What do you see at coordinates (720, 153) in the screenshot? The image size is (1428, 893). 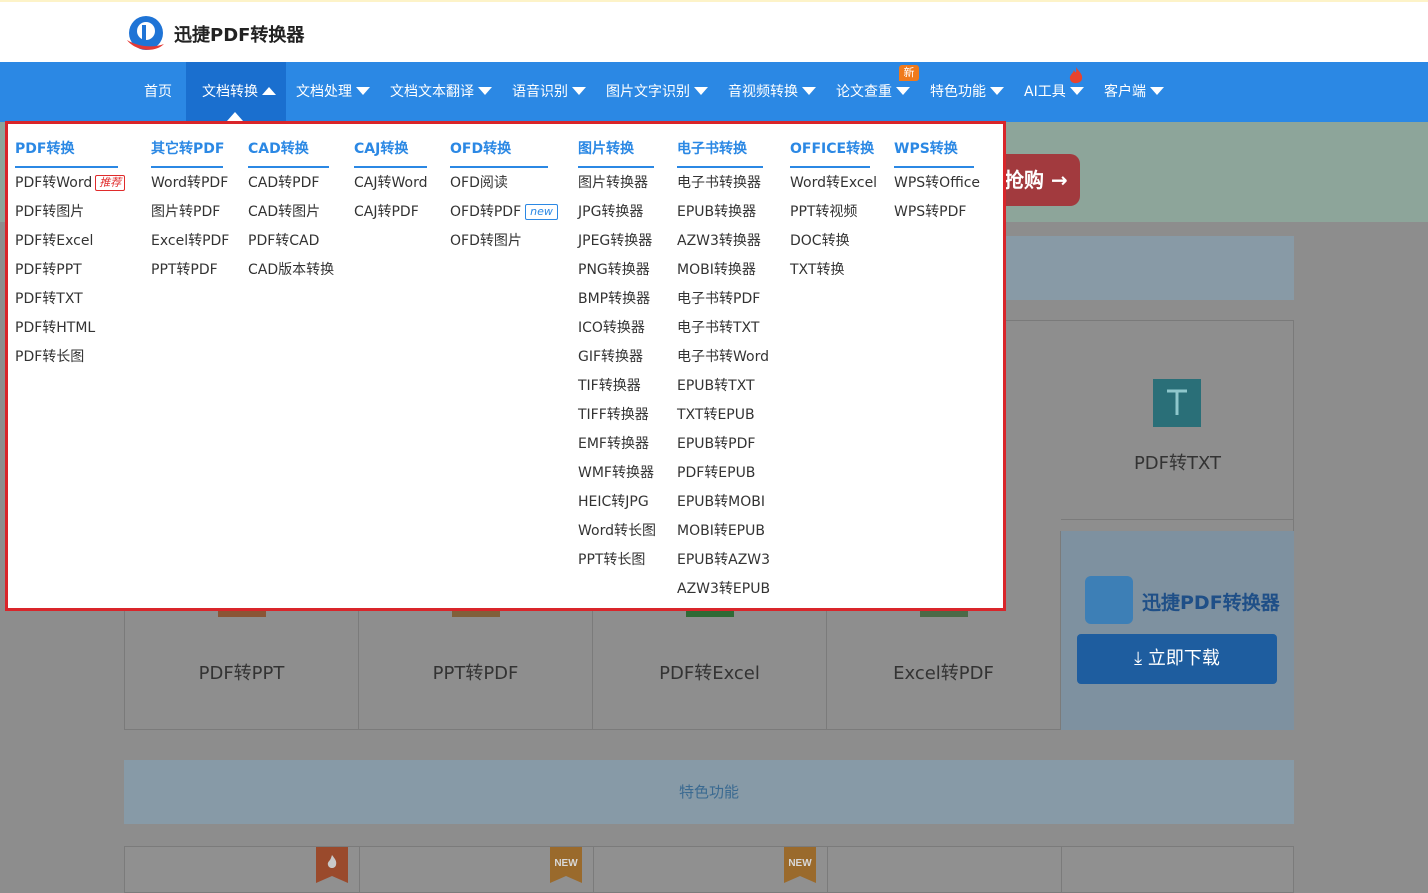 I see `column-title: 电子书转换` at bounding box center [720, 153].